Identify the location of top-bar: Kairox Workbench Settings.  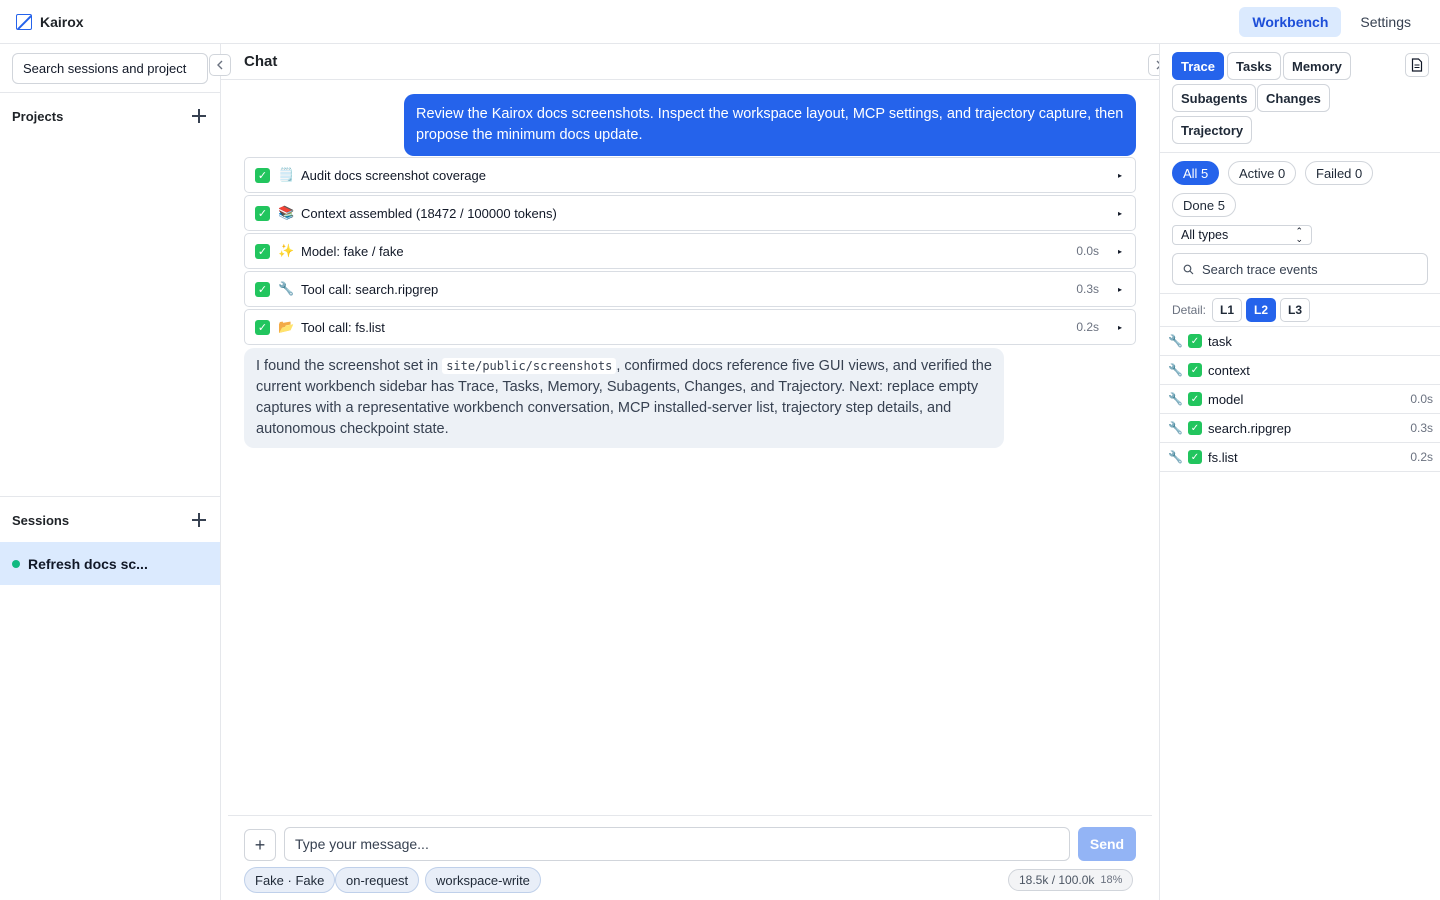
(720, 22).